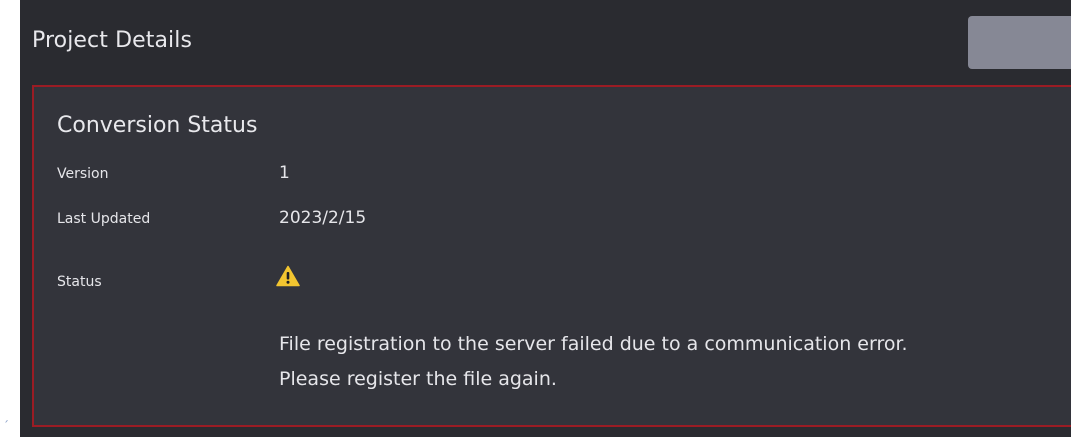 The image size is (1071, 437). I want to click on status-message-line-2: Please register the file again., so click(418, 379).